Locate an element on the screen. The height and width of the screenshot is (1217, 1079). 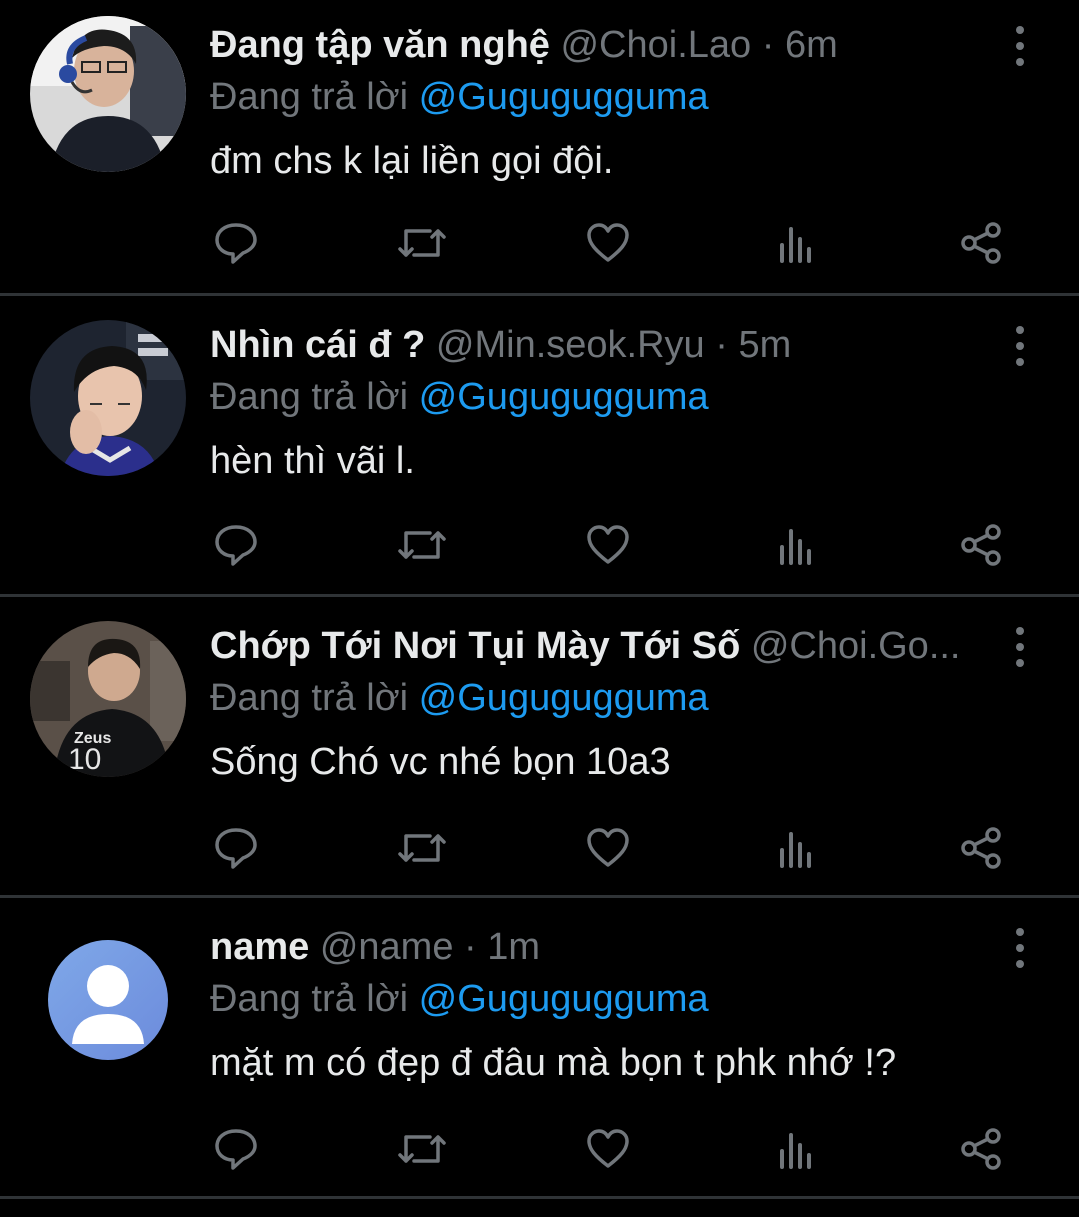
user-handle: @Min.seok.Ryu is located at coordinates (570, 345).